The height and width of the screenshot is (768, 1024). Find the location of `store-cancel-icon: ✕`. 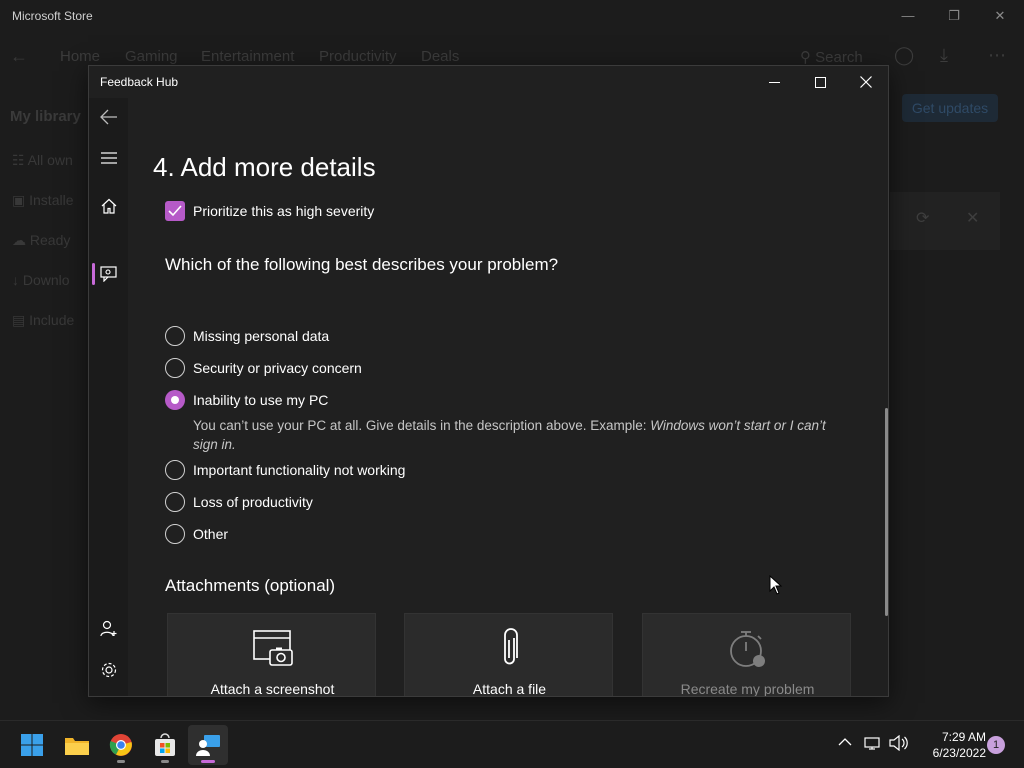

store-cancel-icon: ✕ is located at coordinates (972, 218).